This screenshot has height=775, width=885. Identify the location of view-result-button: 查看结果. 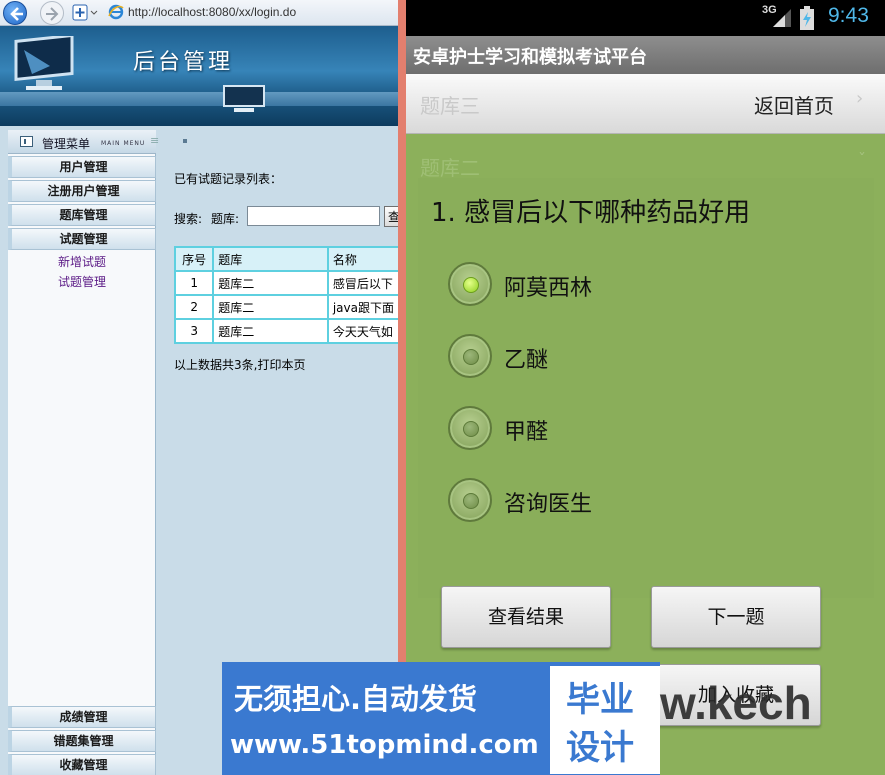
(526, 617).